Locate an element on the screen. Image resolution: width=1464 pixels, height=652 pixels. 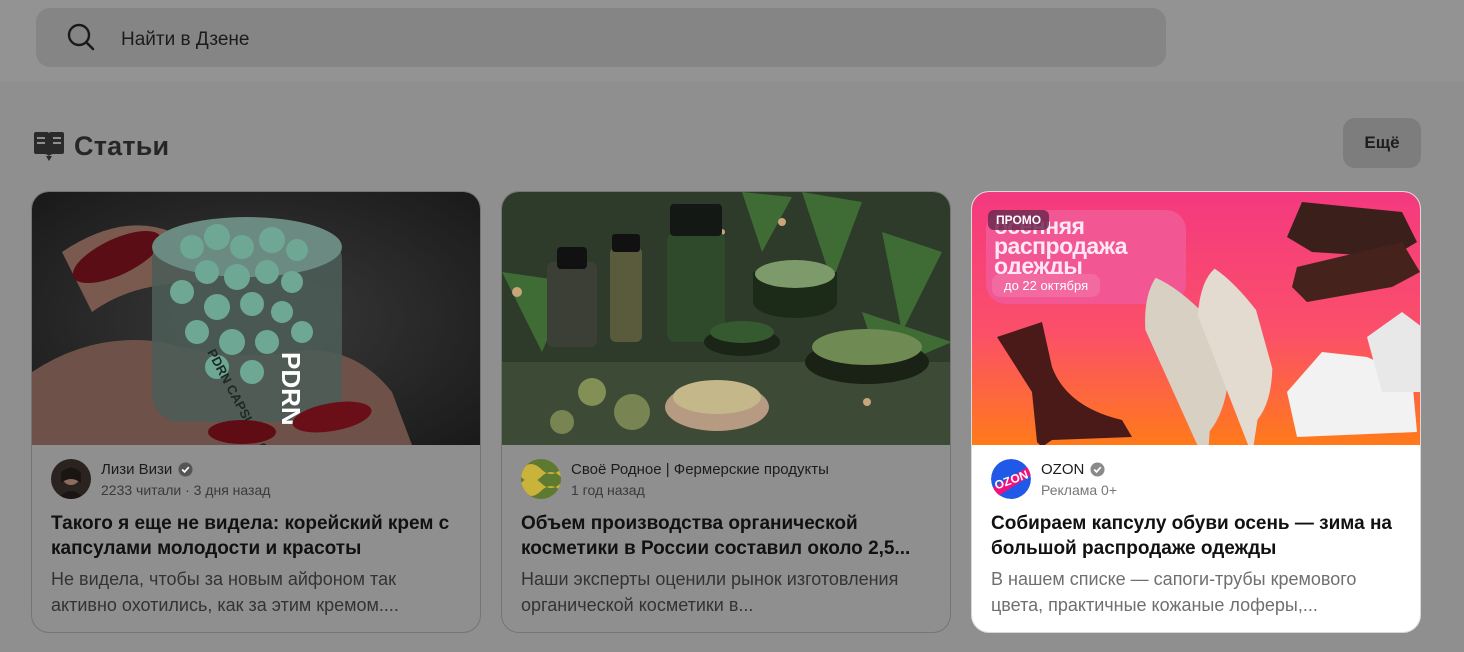
card-meta: Лизи Визи 2233 читали · 3 дня назад is located at coordinates (160, 479).